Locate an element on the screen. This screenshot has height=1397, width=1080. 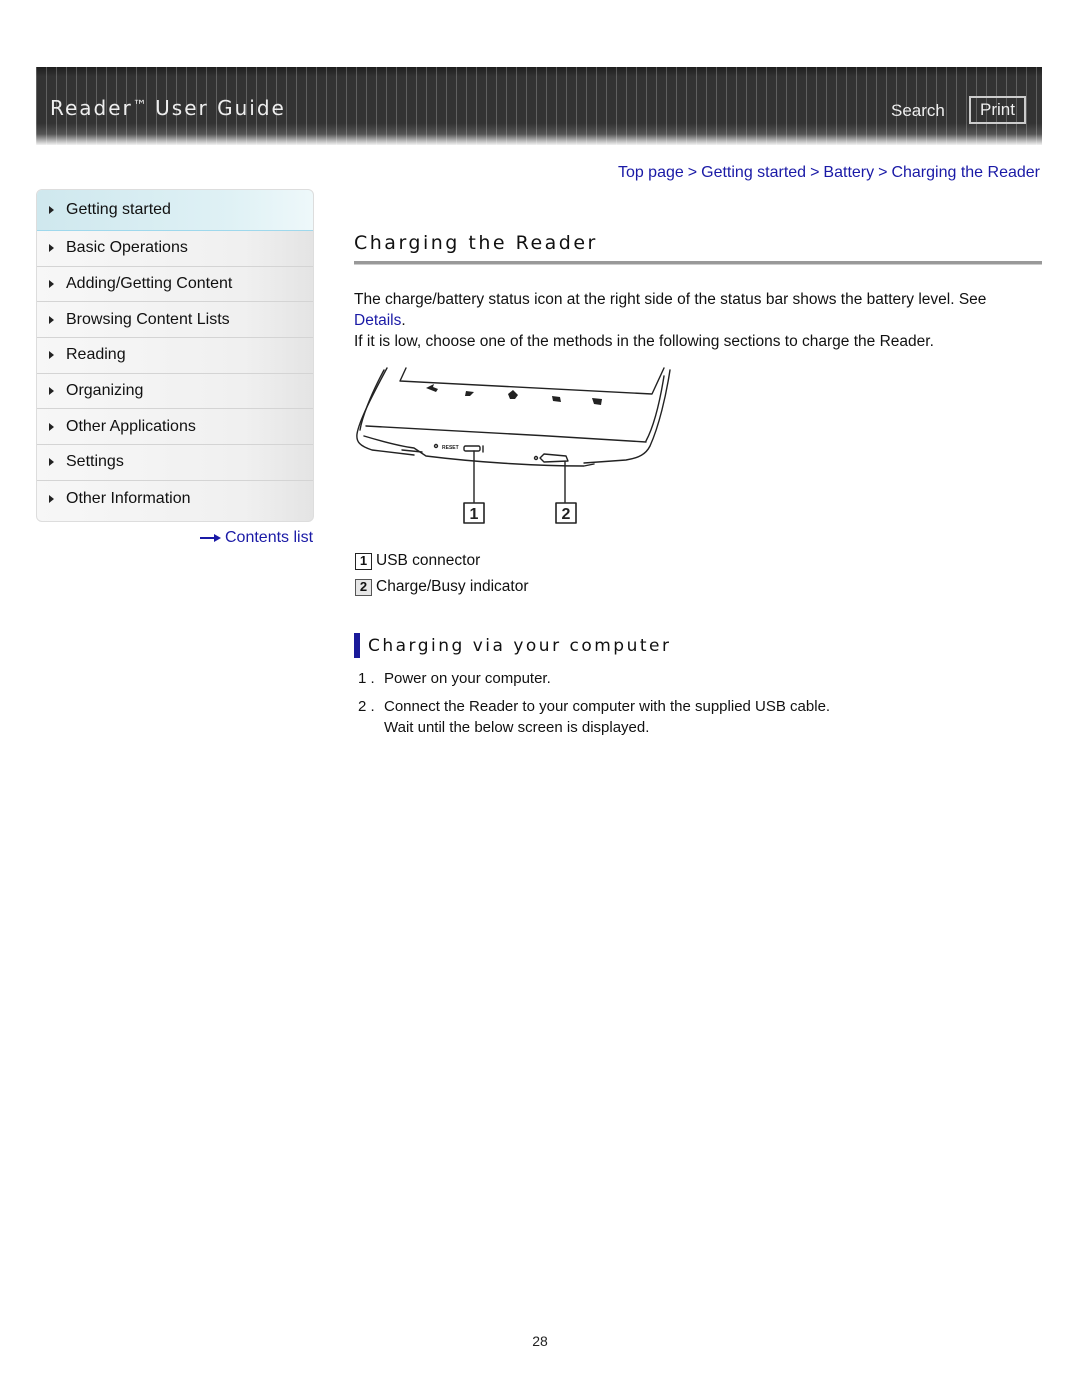
breadcrumb-getting-started: Getting started is located at coordinates (753, 172).